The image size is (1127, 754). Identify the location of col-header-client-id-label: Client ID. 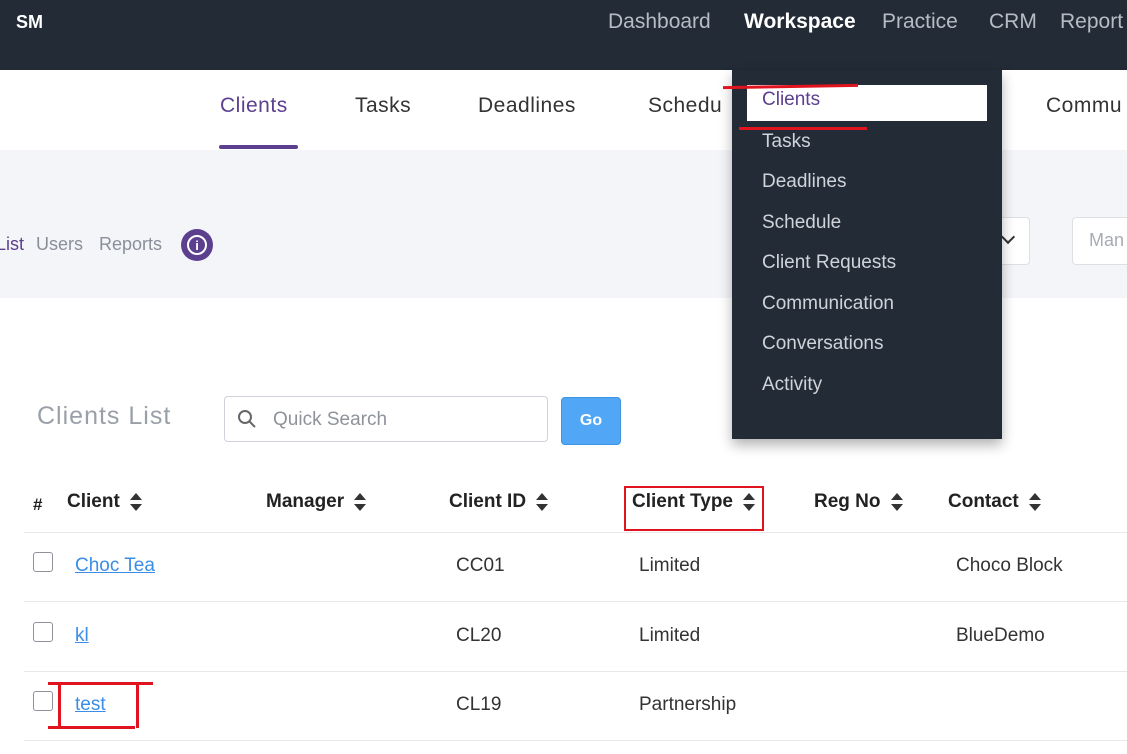
(488, 501).